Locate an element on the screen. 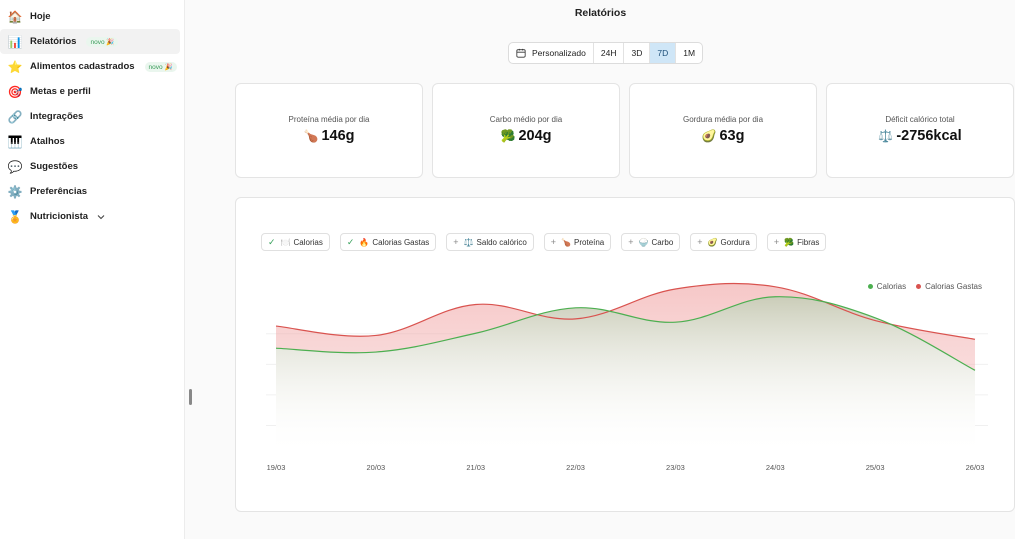 This screenshot has height=539, width=1015. medal-icon: 🏅 is located at coordinates (15, 216).